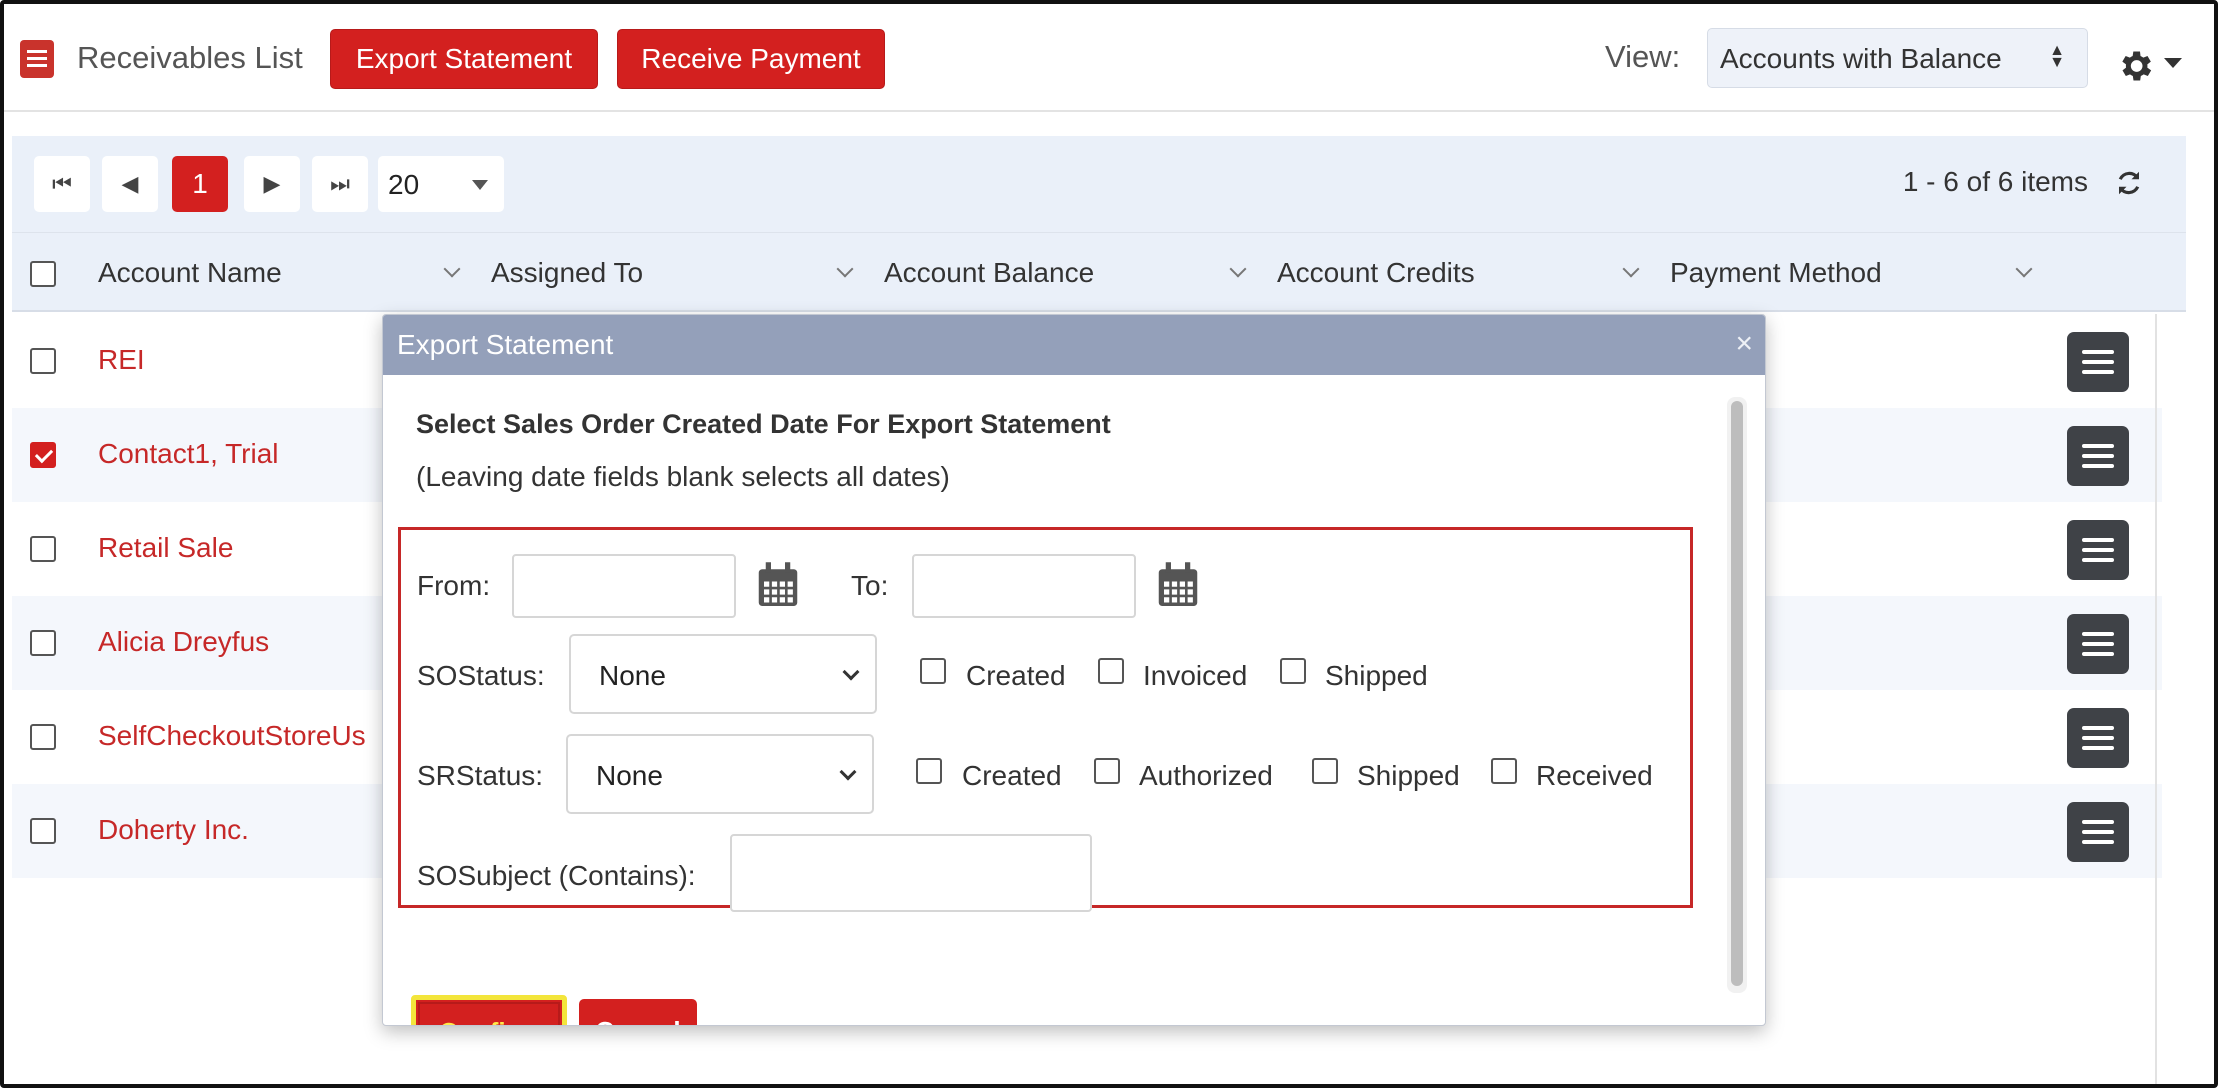  What do you see at coordinates (1206, 775) in the screenshot?
I see `sr-authorized-label: Authorized` at bounding box center [1206, 775].